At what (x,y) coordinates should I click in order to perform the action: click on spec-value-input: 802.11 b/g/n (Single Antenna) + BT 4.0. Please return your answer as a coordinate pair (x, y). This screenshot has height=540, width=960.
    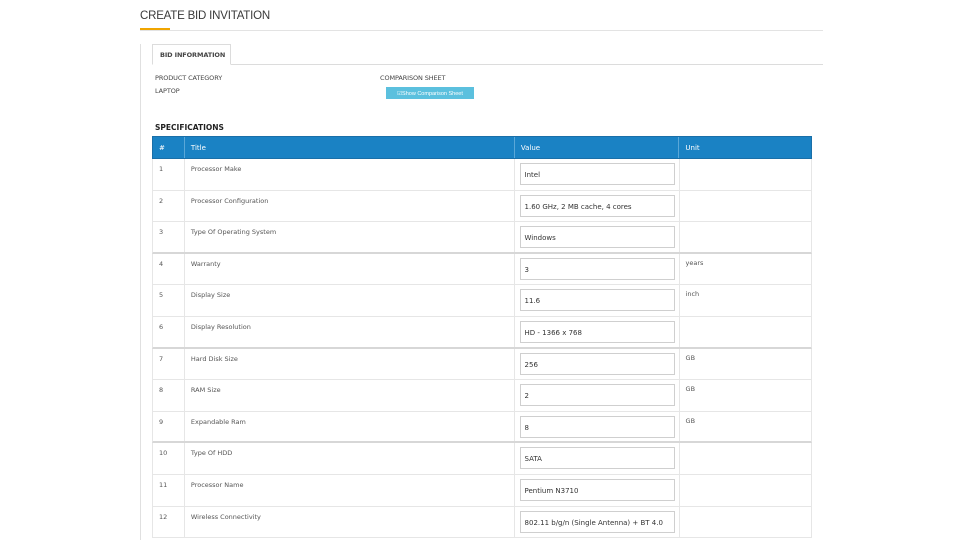
    Looking at the image, I should click on (597, 521).